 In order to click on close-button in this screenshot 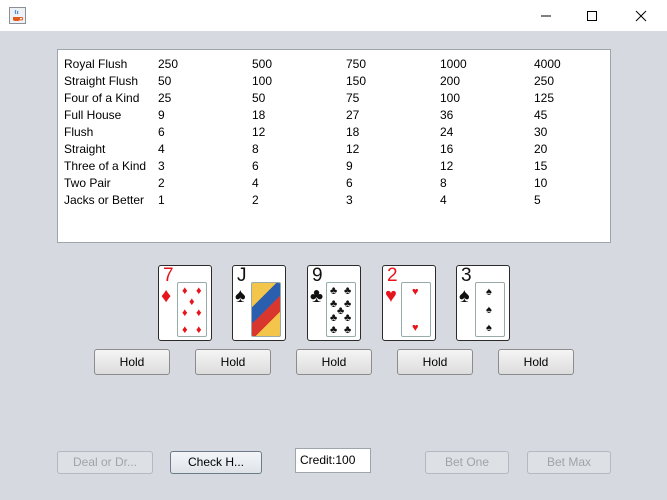, I will do `click(641, 15)`.